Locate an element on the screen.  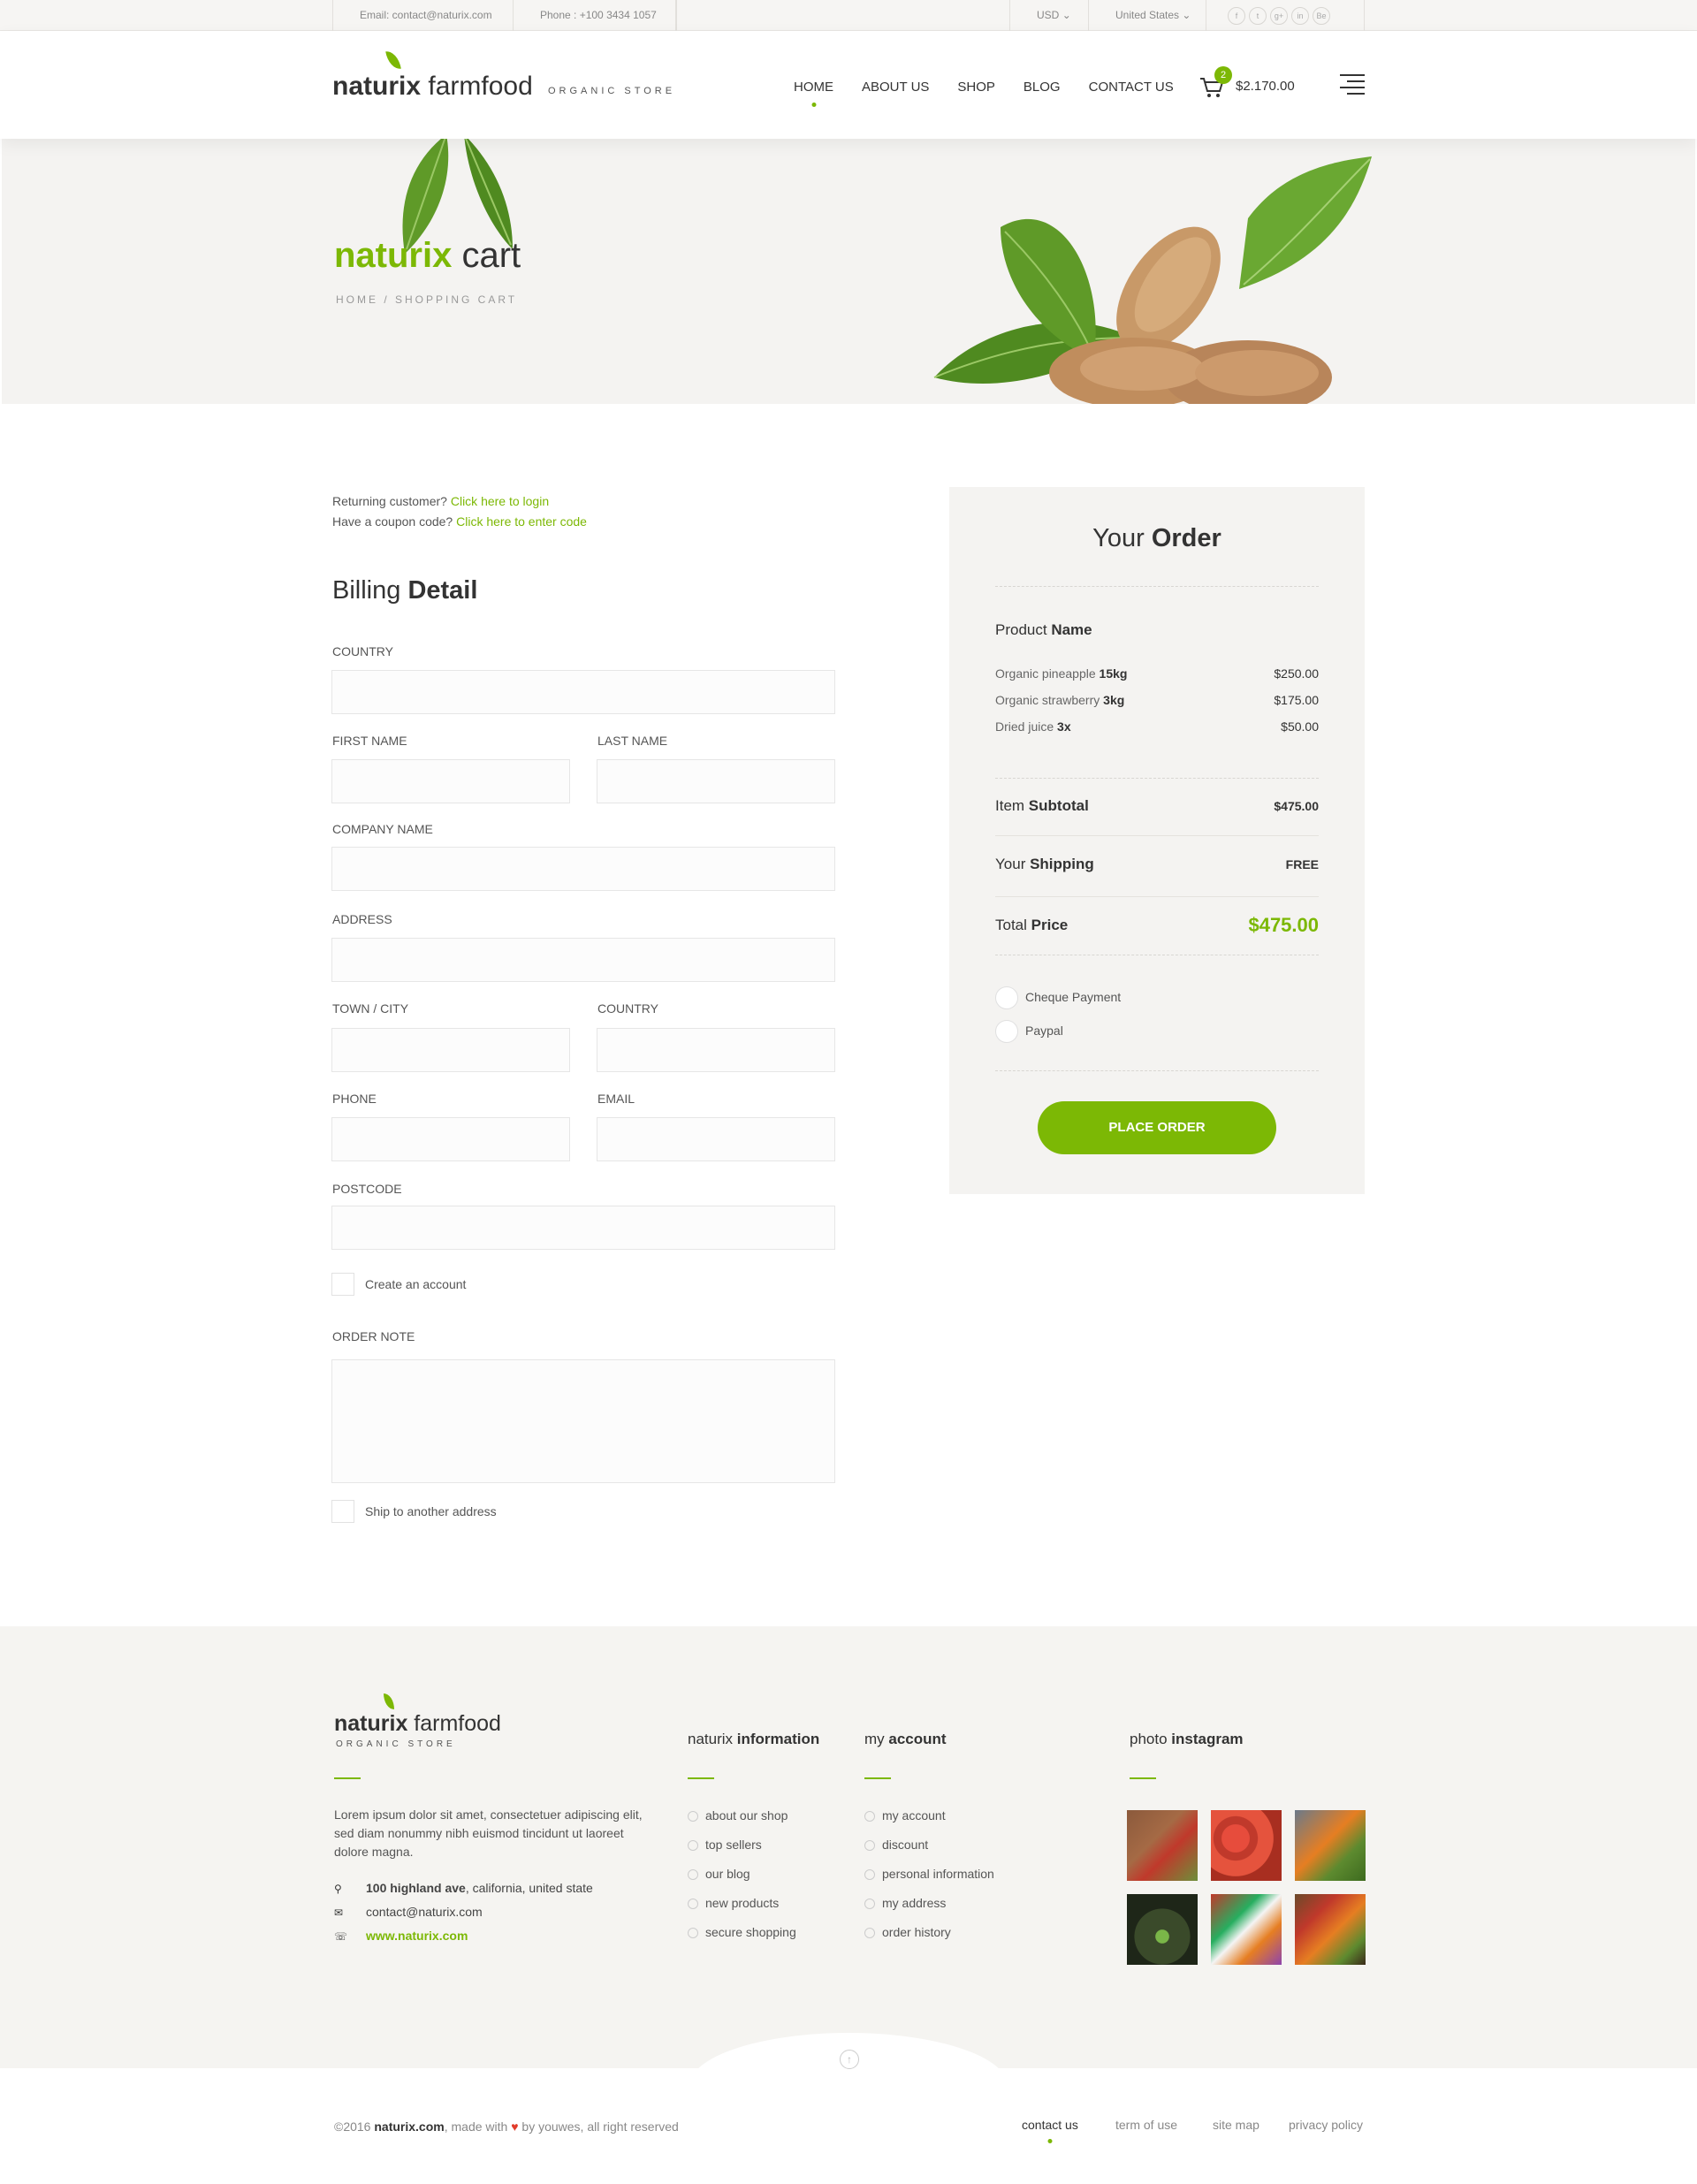
total-label-light: Total is located at coordinates (1013, 925).